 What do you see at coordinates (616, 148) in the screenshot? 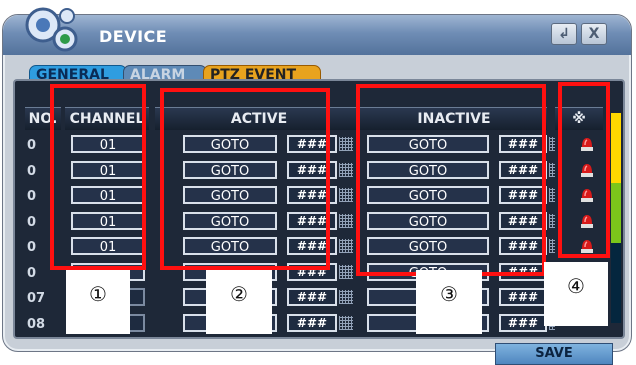
I see `status-yellow` at bounding box center [616, 148].